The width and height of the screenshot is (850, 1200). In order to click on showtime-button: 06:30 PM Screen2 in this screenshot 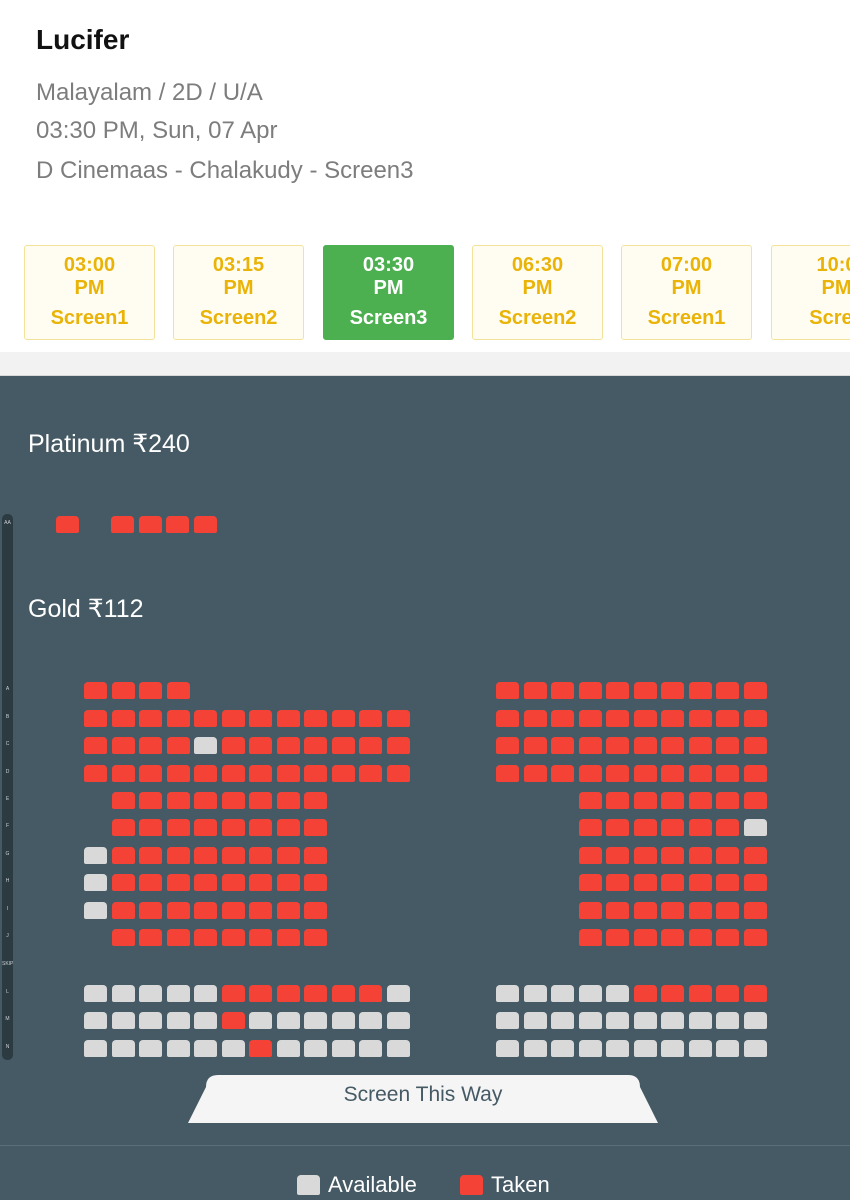, I will do `click(537, 292)`.